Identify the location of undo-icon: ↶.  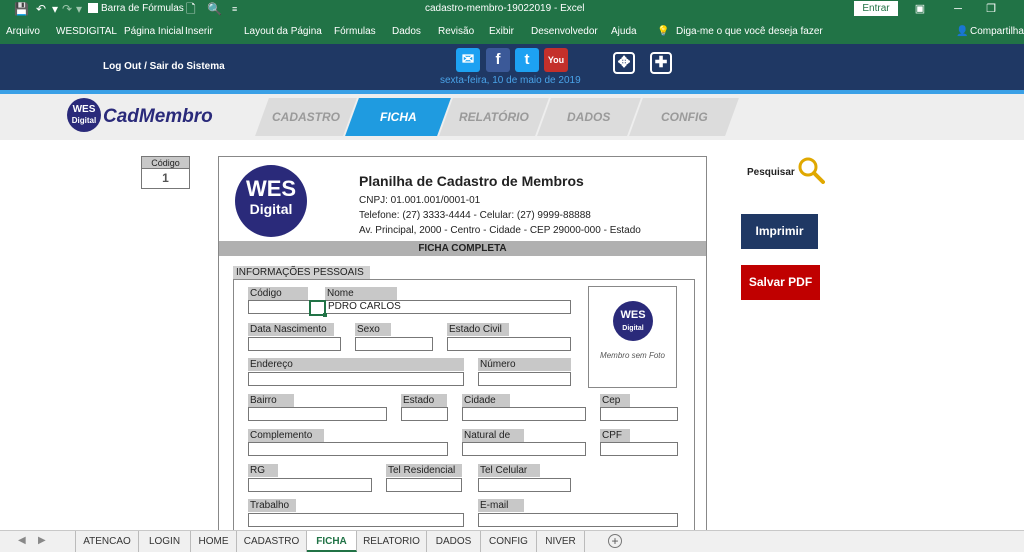
(41, 9).